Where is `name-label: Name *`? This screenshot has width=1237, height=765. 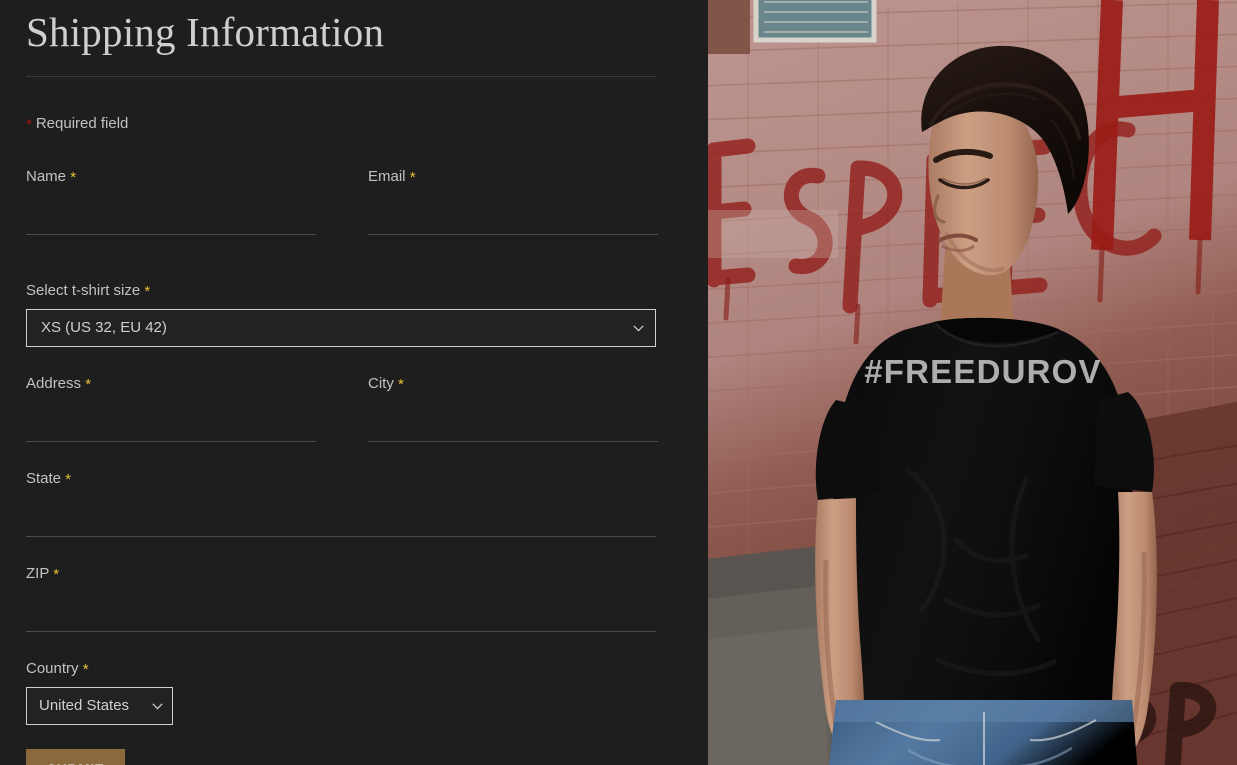
name-label: Name * is located at coordinates (51, 177).